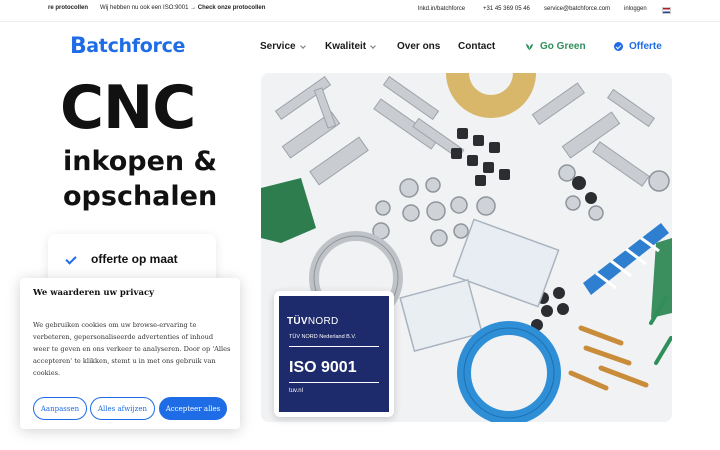 This screenshot has width=720, height=450. I want to click on nav-contact: Contact, so click(476, 46).